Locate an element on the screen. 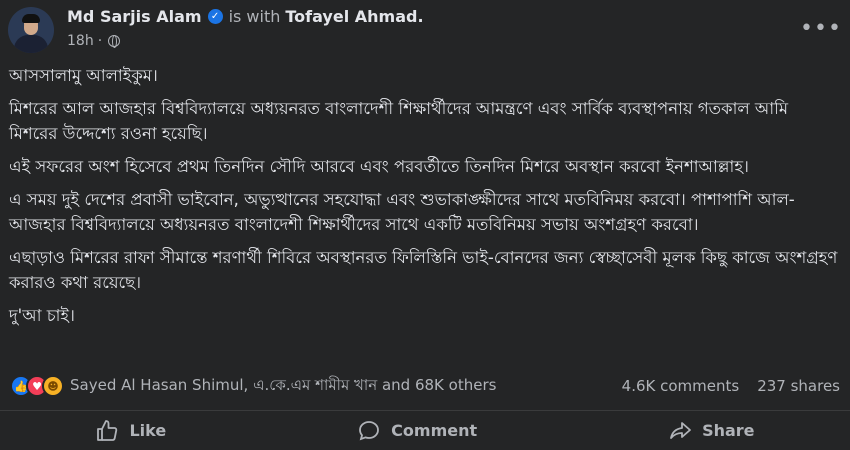  share-button: Share is located at coordinates (711, 431).